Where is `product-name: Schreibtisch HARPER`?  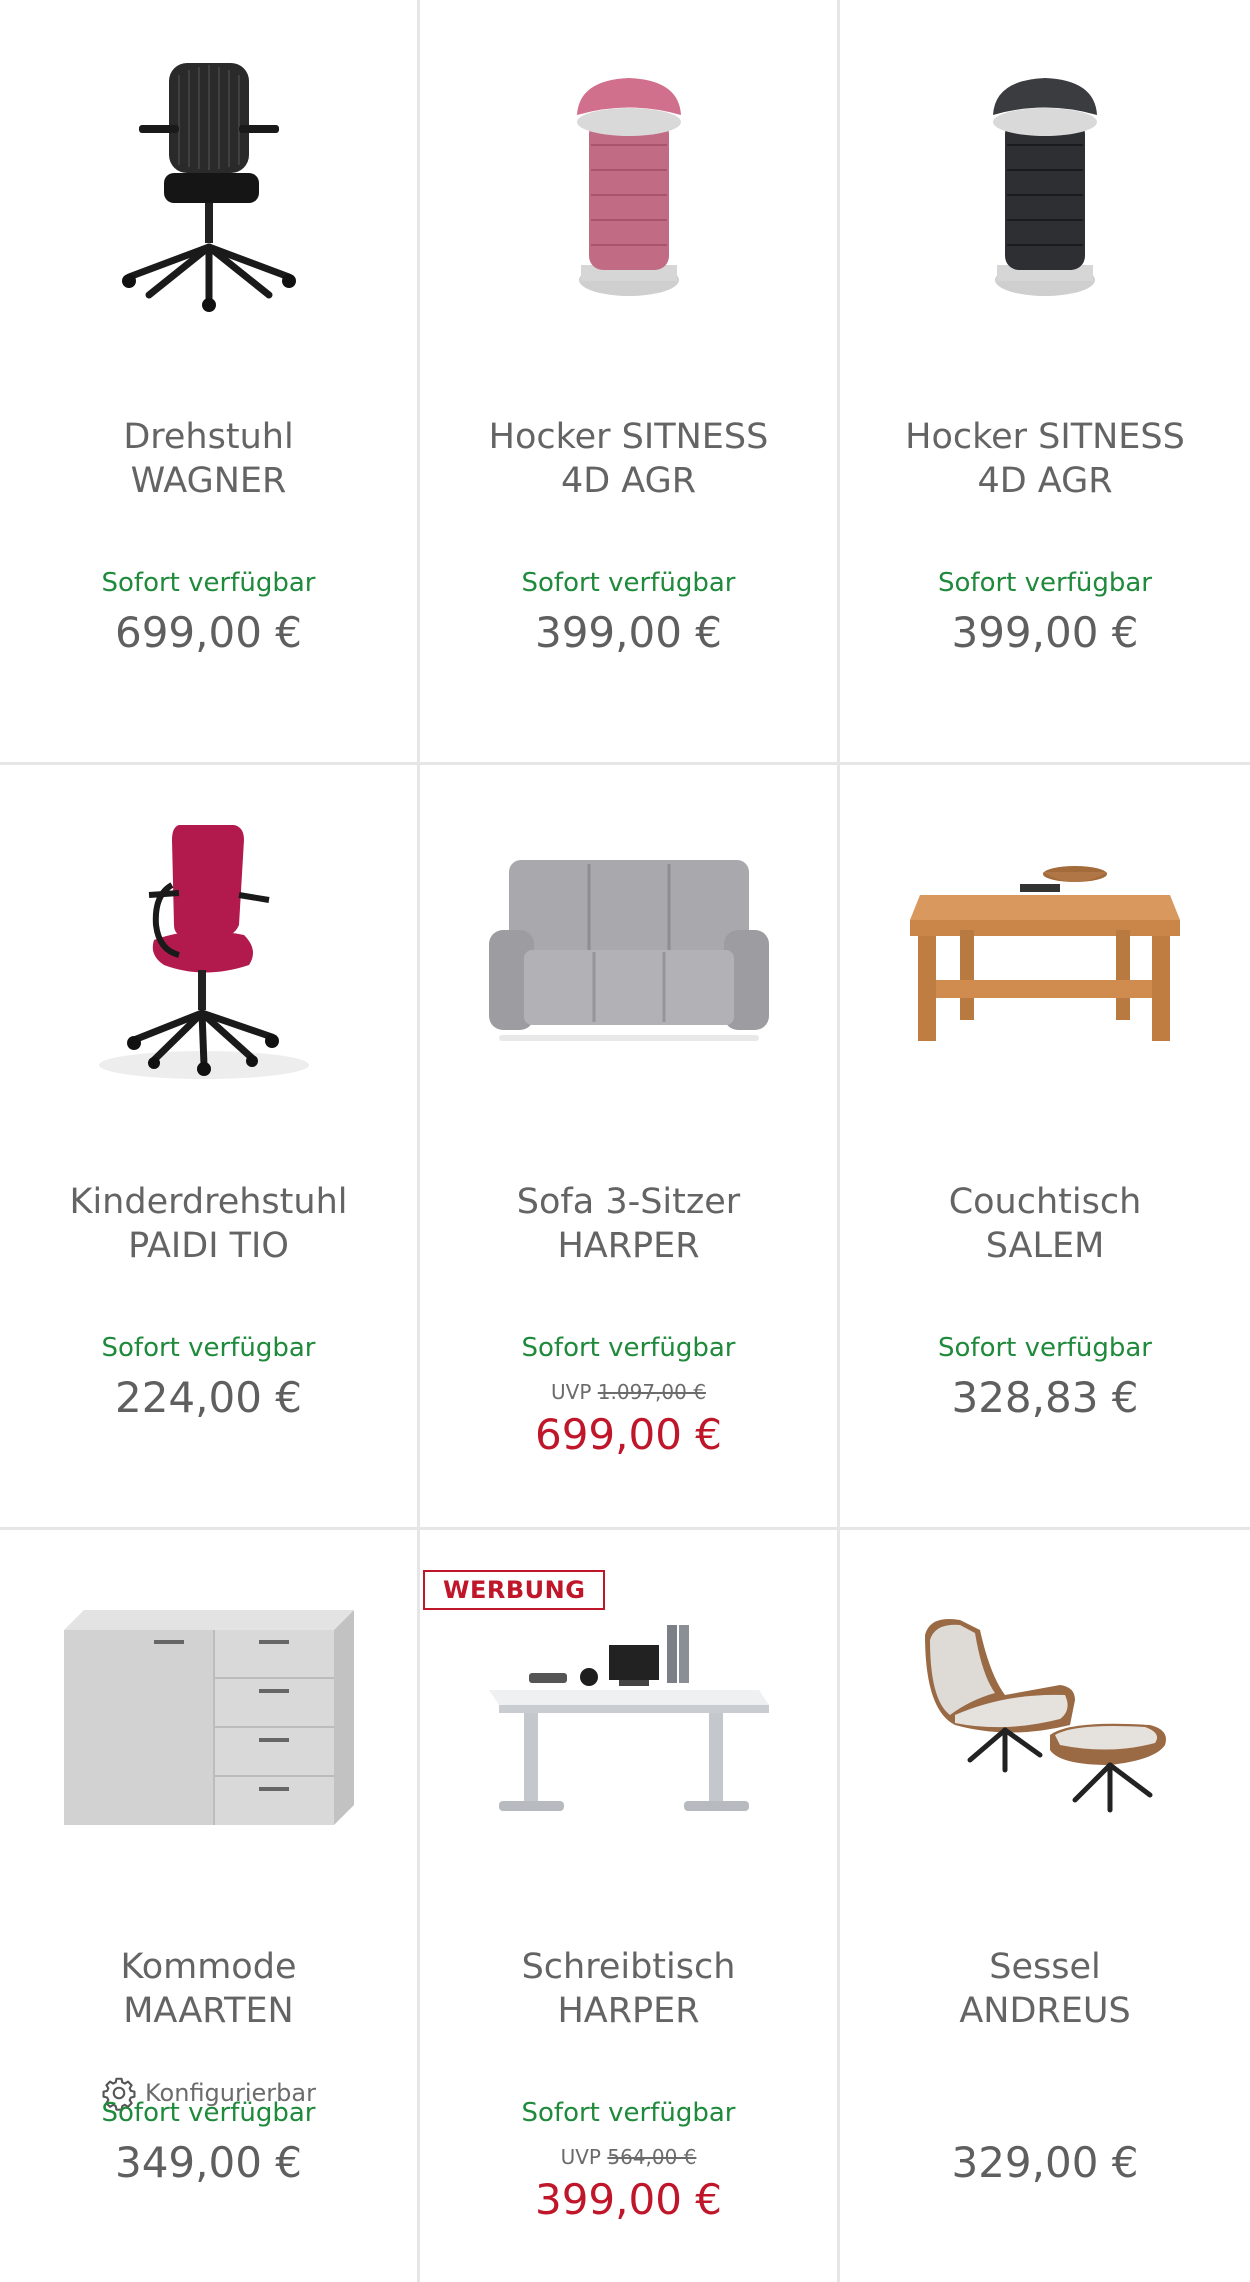 product-name: Schreibtisch HARPER is located at coordinates (628, 1989).